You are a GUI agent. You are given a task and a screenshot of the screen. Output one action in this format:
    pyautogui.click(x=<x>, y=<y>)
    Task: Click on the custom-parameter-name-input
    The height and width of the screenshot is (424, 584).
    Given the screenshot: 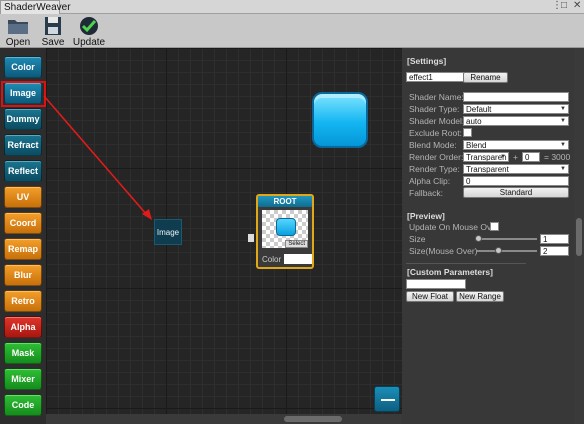 What is the action you would take?
    pyautogui.click(x=436, y=284)
    